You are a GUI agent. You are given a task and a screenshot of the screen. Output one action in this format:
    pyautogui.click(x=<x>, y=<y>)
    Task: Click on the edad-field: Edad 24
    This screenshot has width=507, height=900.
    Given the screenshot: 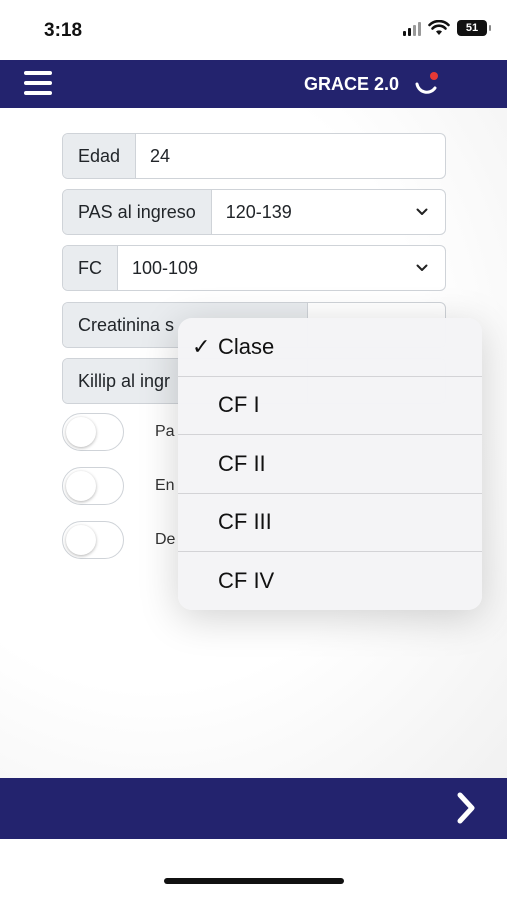 What is the action you would take?
    pyautogui.click(x=254, y=156)
    